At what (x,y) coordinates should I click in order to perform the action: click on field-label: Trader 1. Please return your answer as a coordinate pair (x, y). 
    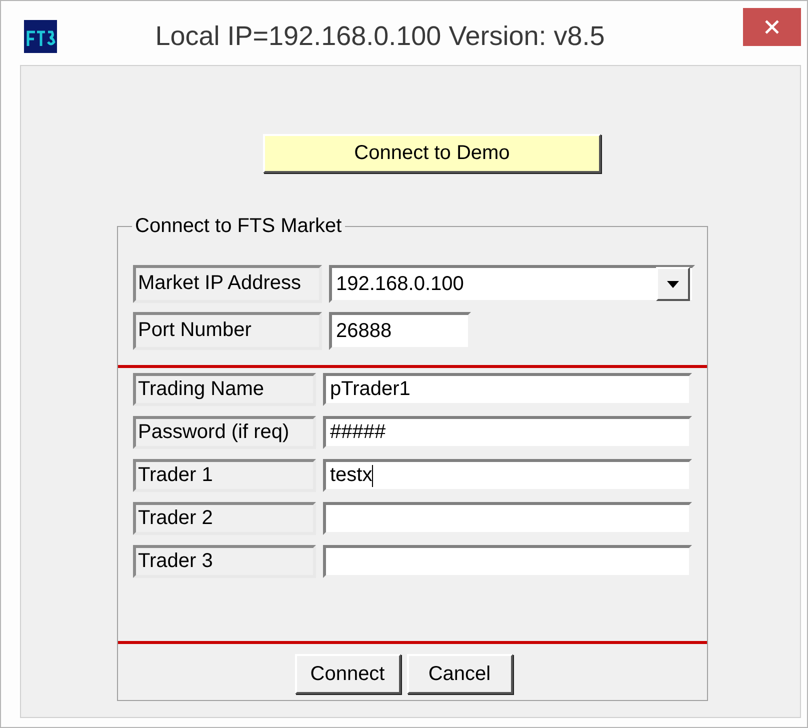
    Looking at the image, I should click on (224, 475).